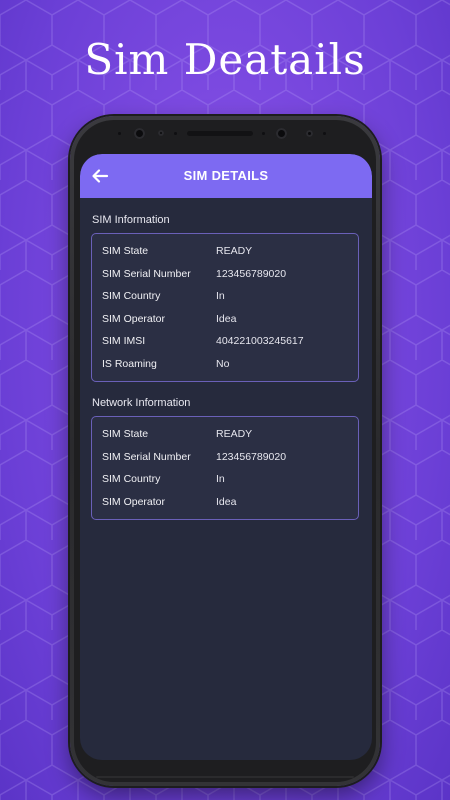 The image size is (450, 800). Describe the element at coordinates (260, 341) in the screenshot. I see `row-value: 404221003245617` at that location.